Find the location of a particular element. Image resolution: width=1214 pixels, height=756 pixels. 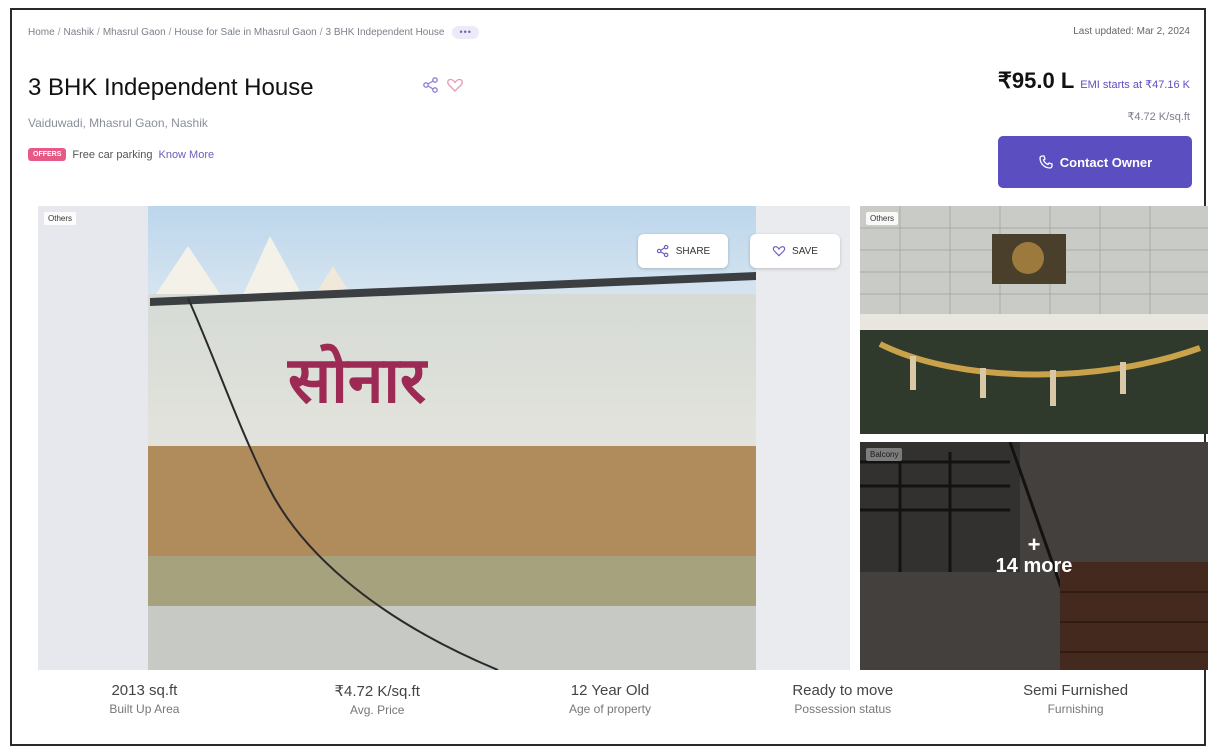

price: ₹95.0 L is located at coordinates (1036, 80).